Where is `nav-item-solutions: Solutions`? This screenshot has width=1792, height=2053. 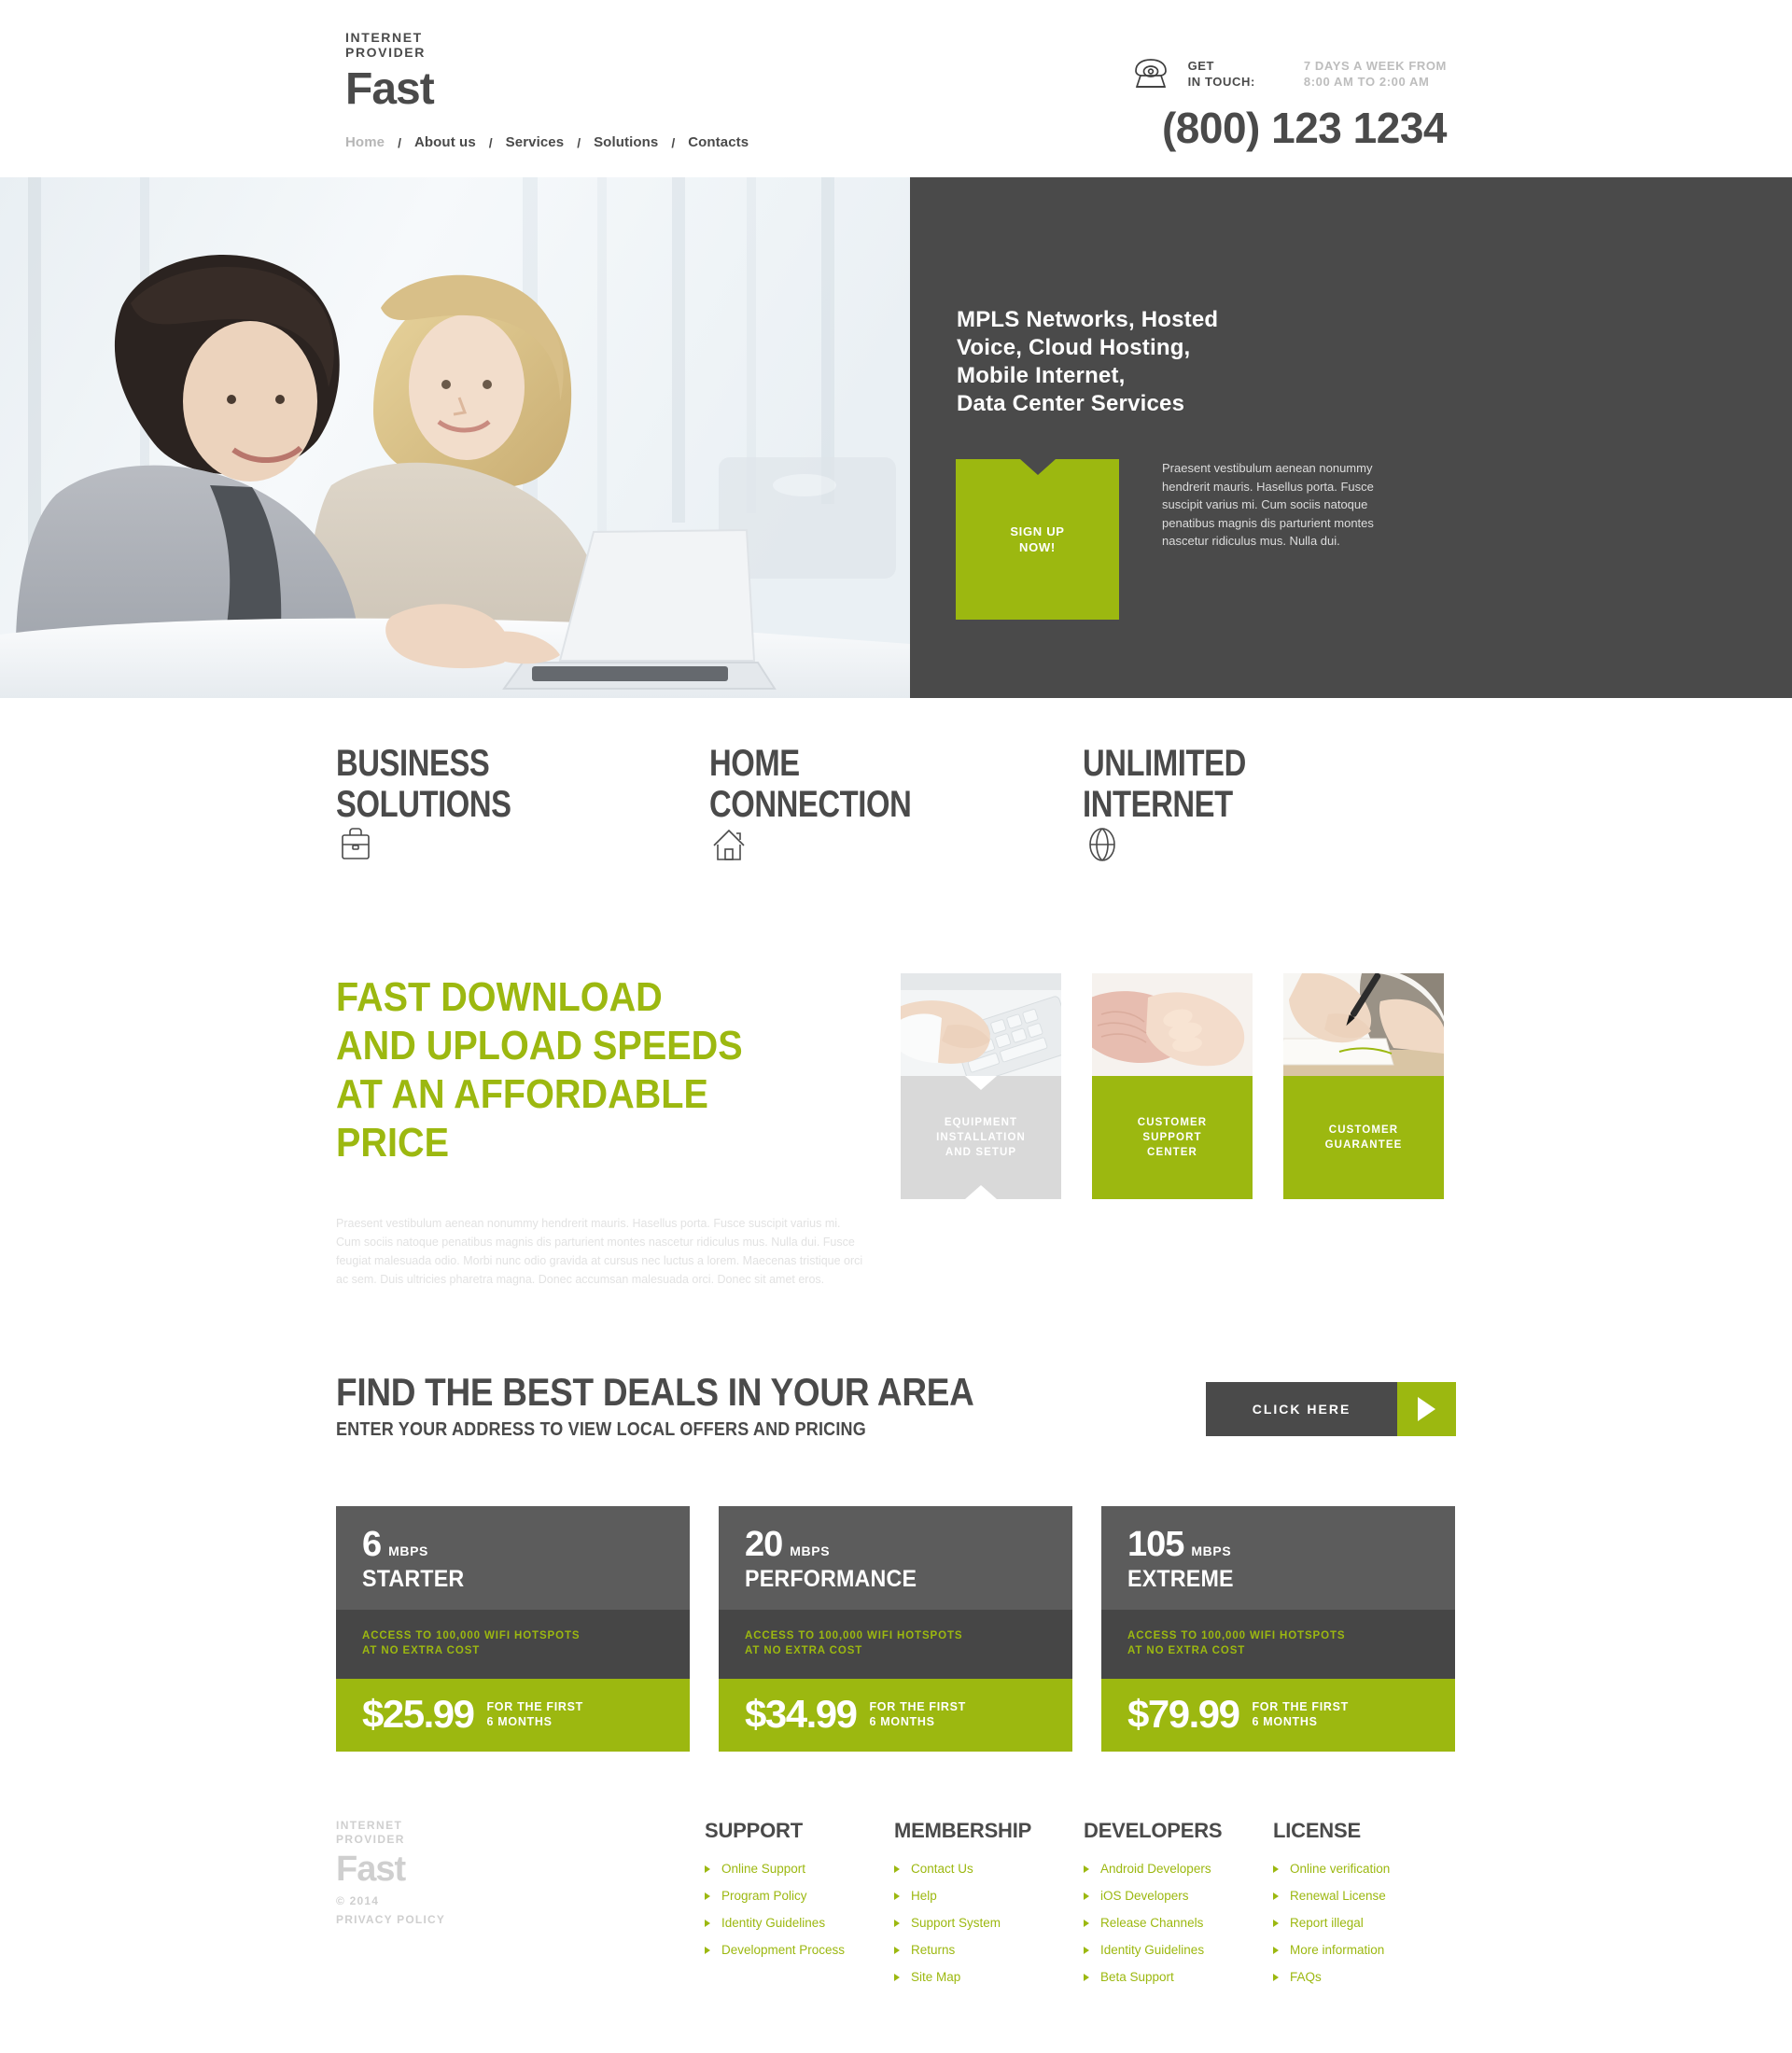
nav-item-solutions: Solutions is located at coordinates (626, 142).